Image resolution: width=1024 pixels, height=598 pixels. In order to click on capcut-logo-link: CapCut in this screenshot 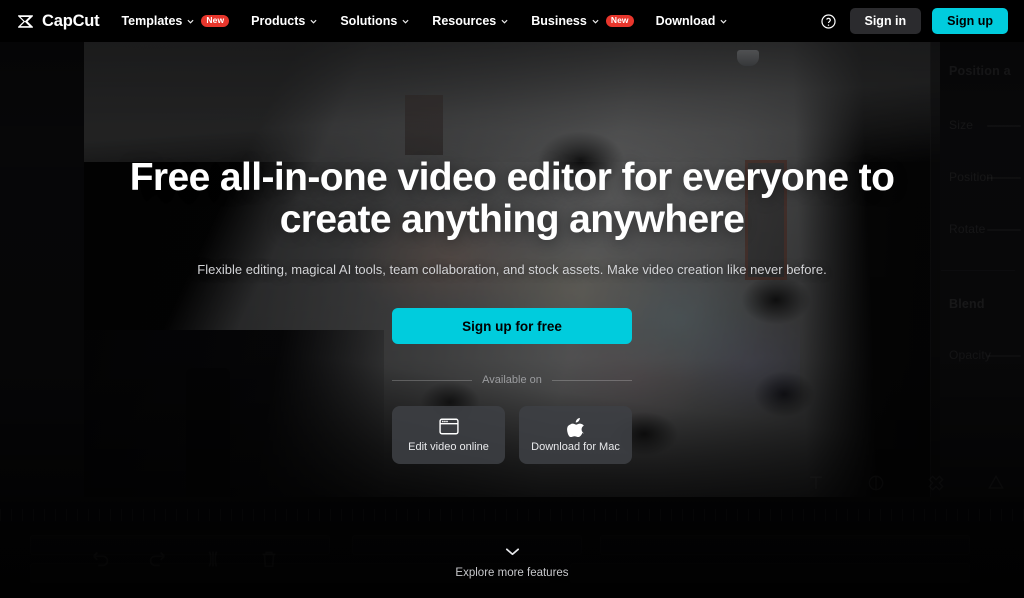, I will do `click(58, 21)`.